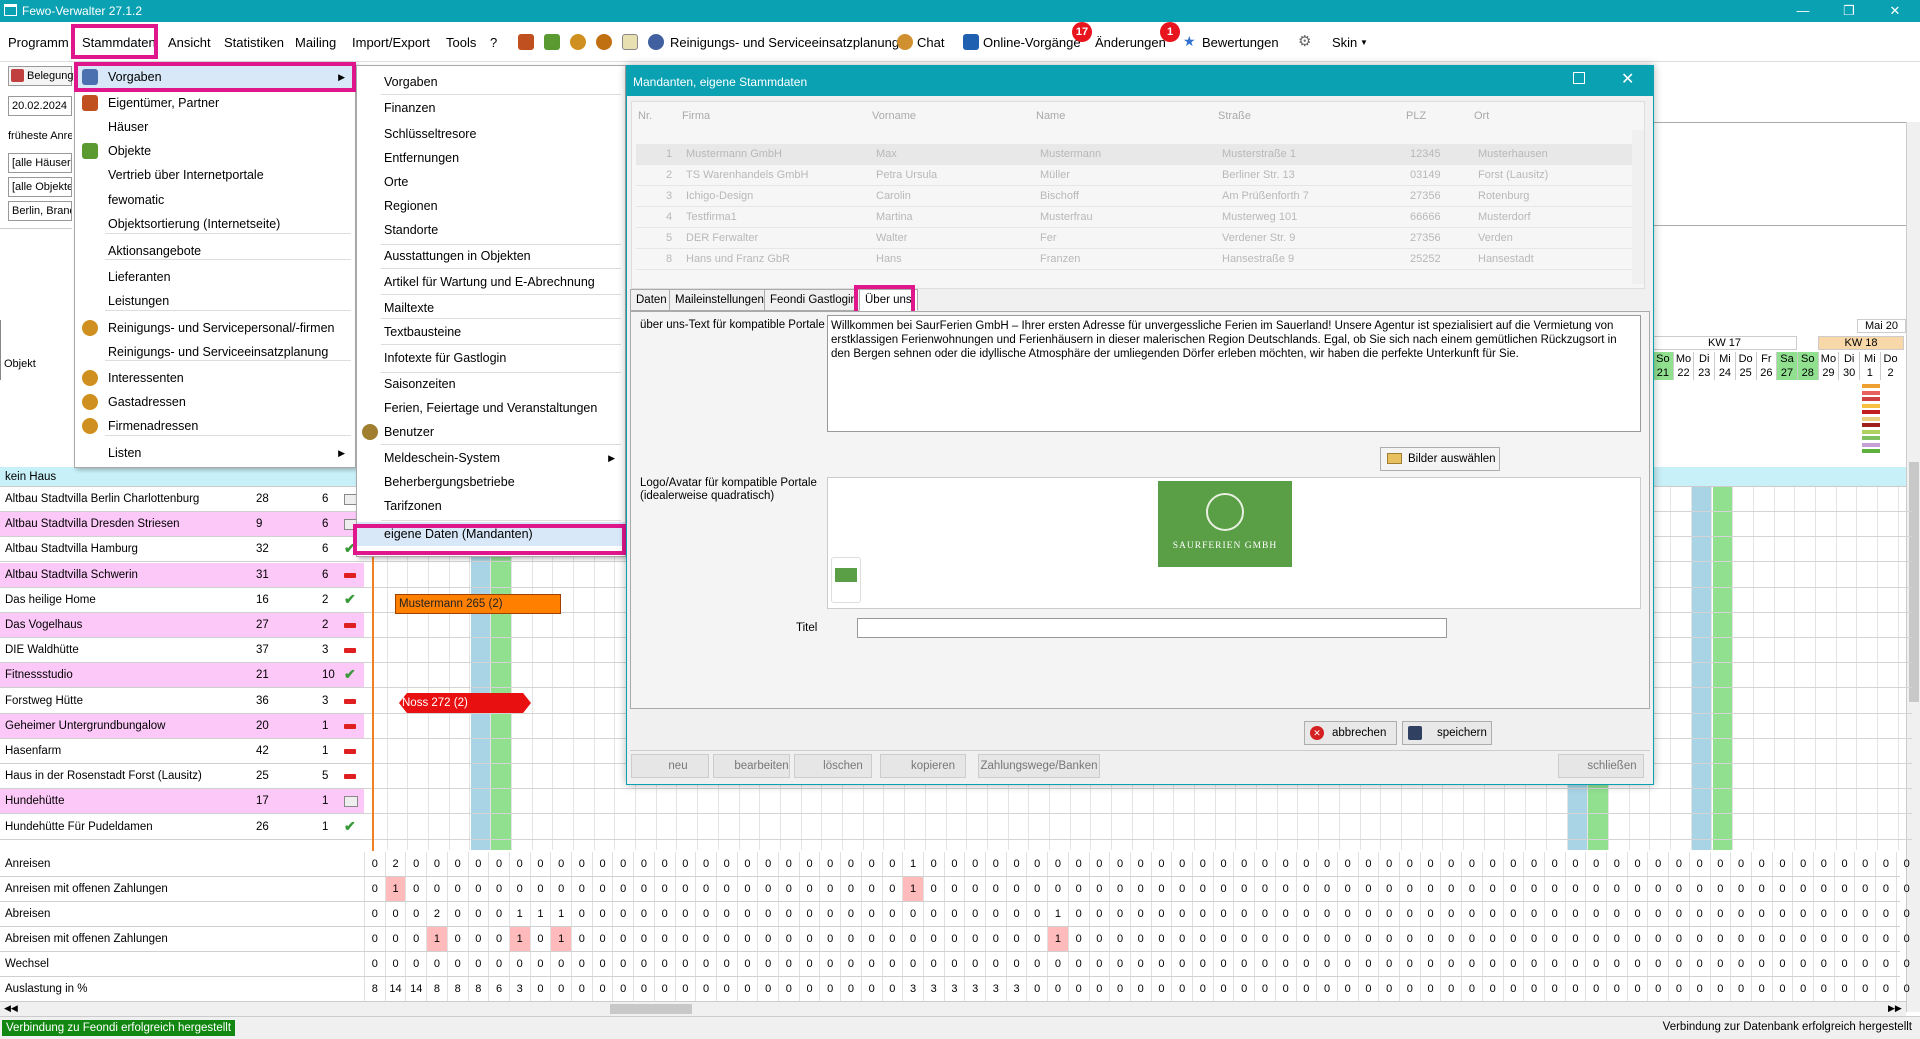 The image size is (1920, 1039). What do you see at coordinates (751, 766) in the screenshot?
I see `bearbeiten-button: bearbeiten` at bounding box center [751, 766].